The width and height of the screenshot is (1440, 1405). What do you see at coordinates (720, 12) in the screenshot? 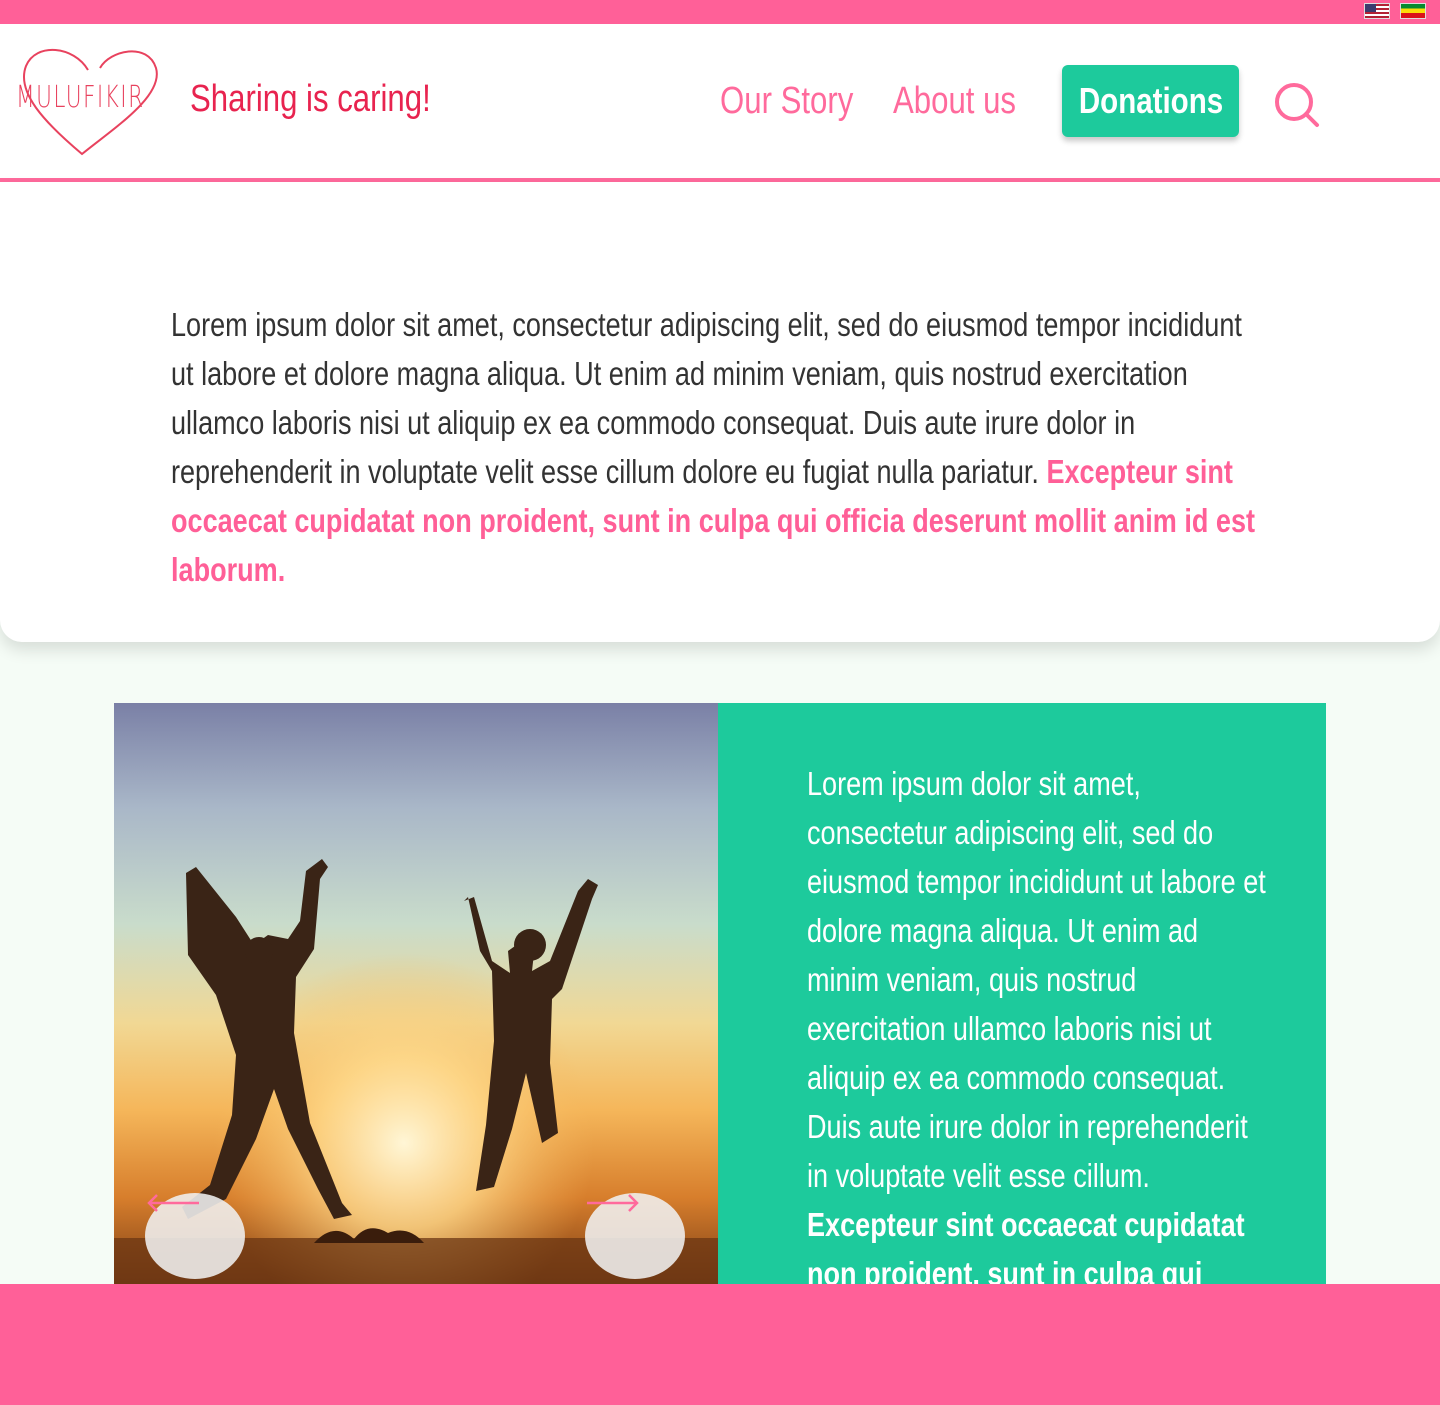
I see `top-bar` at bounding box center [720, 12].